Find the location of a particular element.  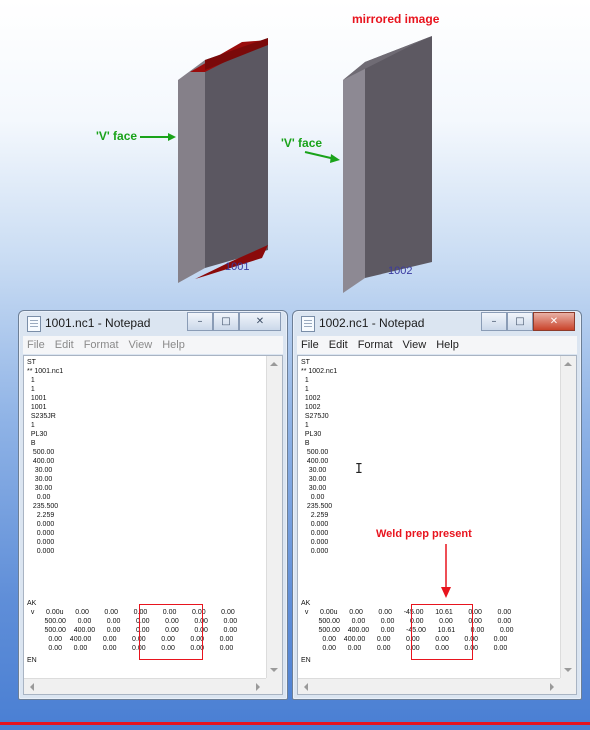

weld-prep-label: Weld prep present is located at coordinates (424, 534).